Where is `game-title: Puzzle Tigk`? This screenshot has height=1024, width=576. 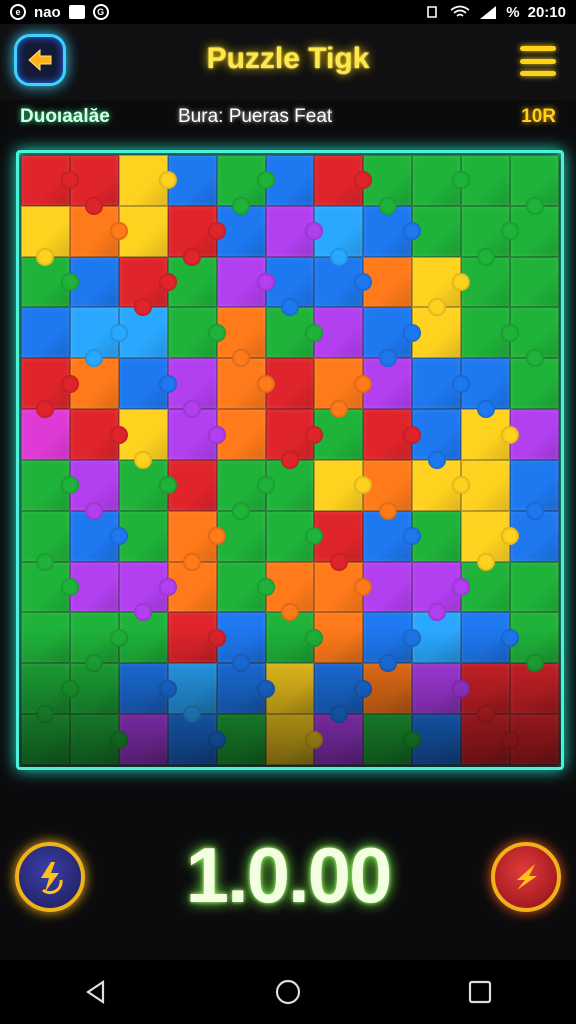
game-title: Puzzle Tigk is located at coordinates (288, 58).